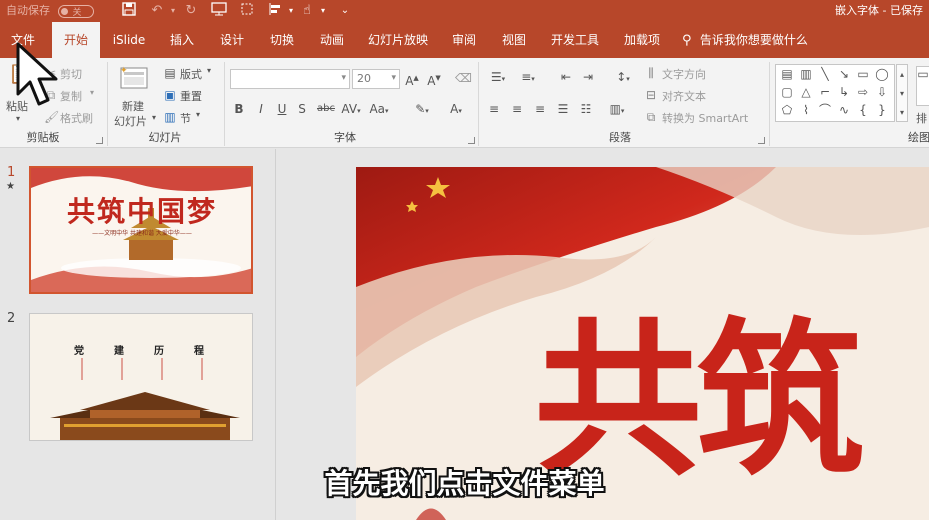 Image resolution: width=929 pixels, height=520 pixels. Describe the element at coordinates (517, 109) in the screenshot. I see `align-center-icon: ≡` at that location.